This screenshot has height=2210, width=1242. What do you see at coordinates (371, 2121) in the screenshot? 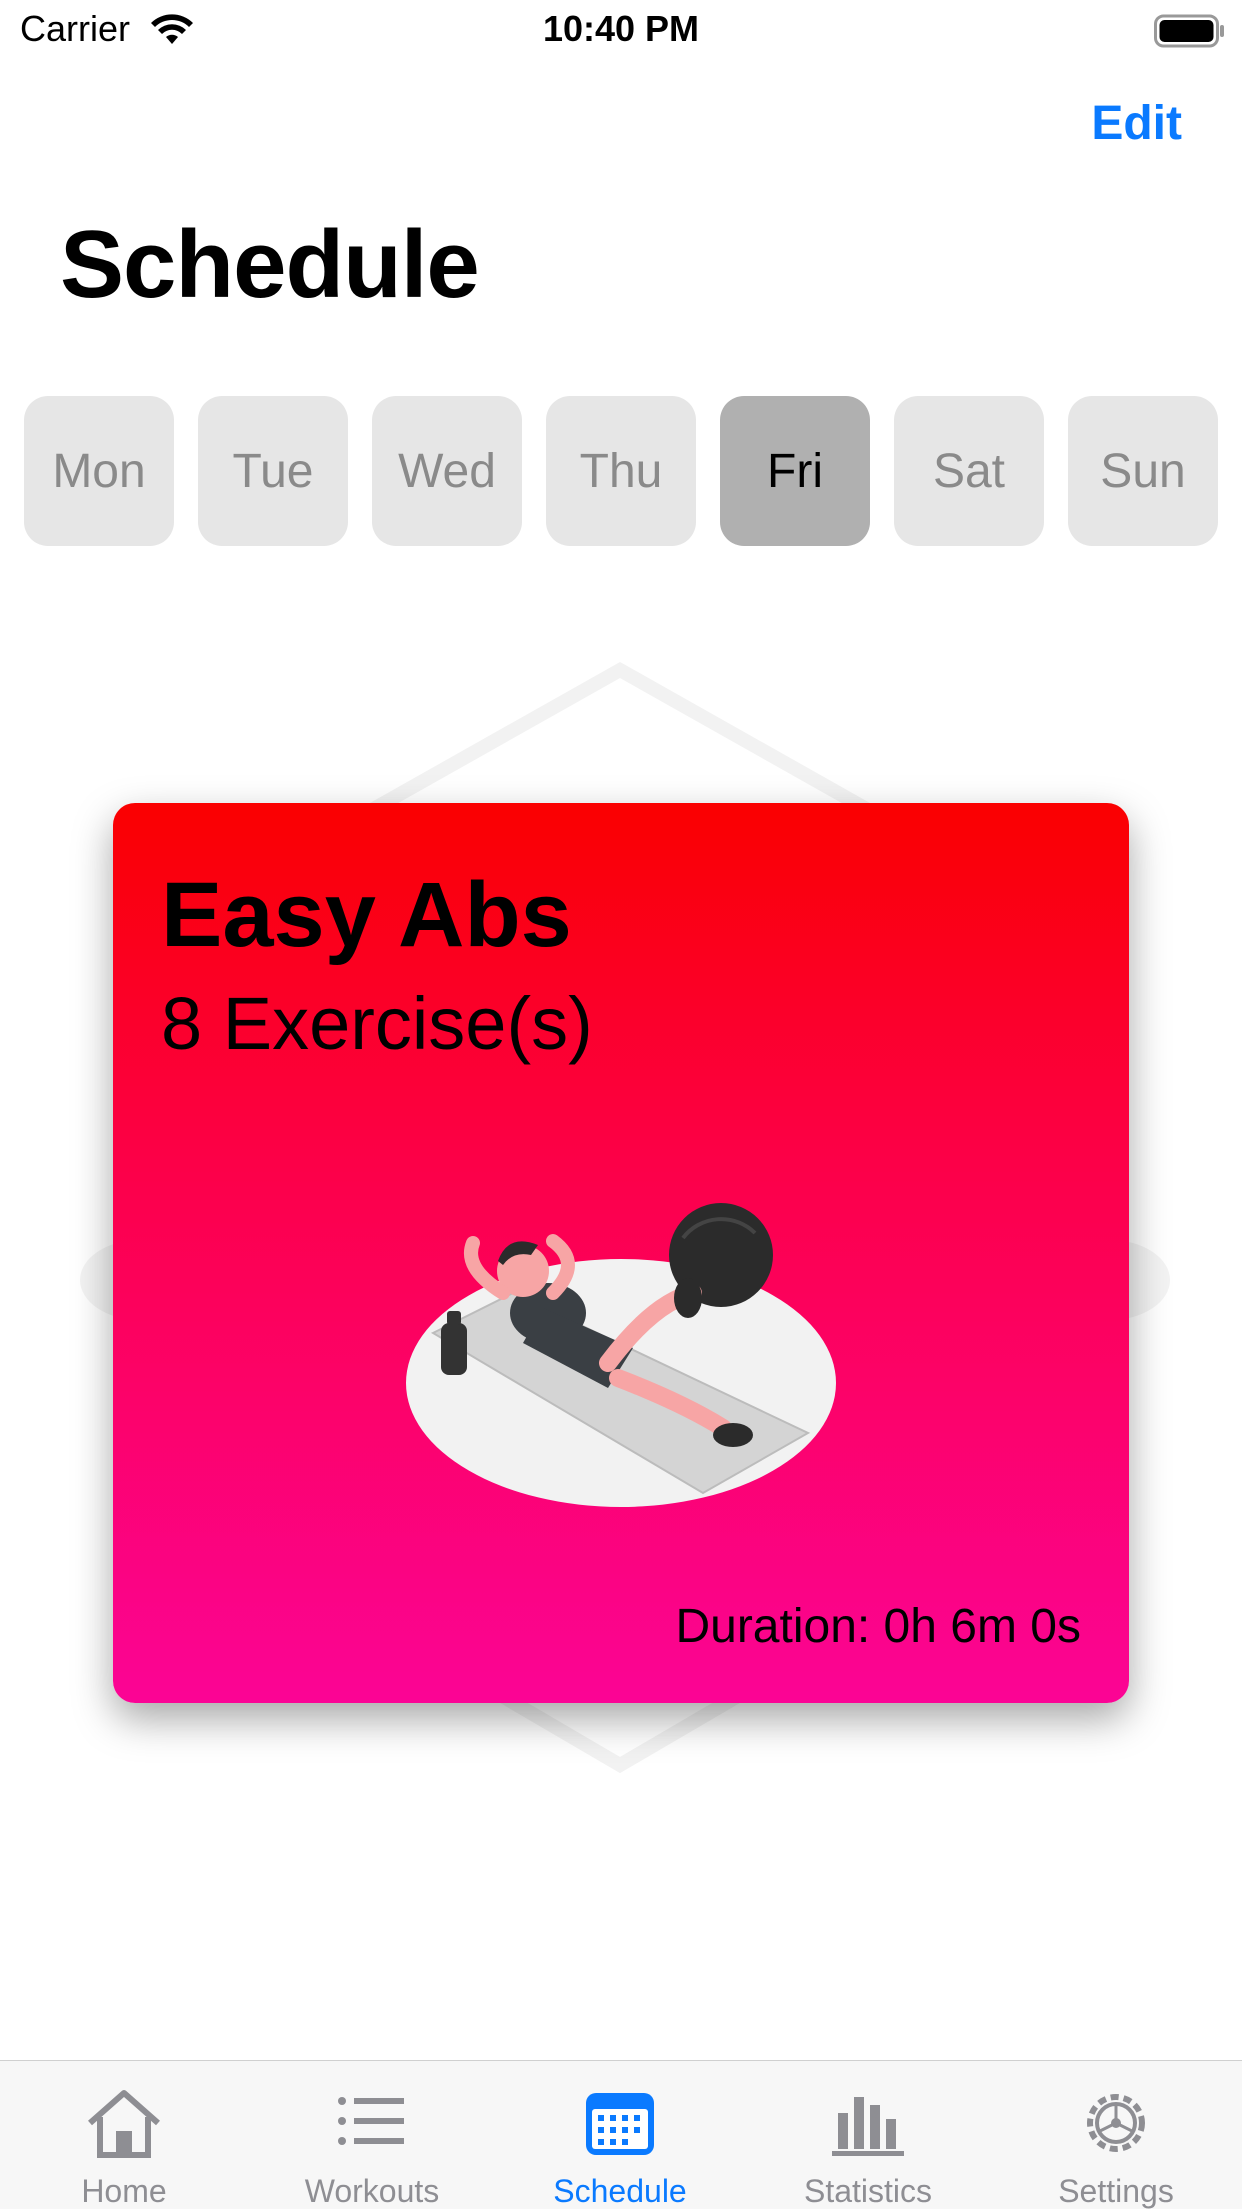
I see `list-icon` at bounding box center [371, 2121].